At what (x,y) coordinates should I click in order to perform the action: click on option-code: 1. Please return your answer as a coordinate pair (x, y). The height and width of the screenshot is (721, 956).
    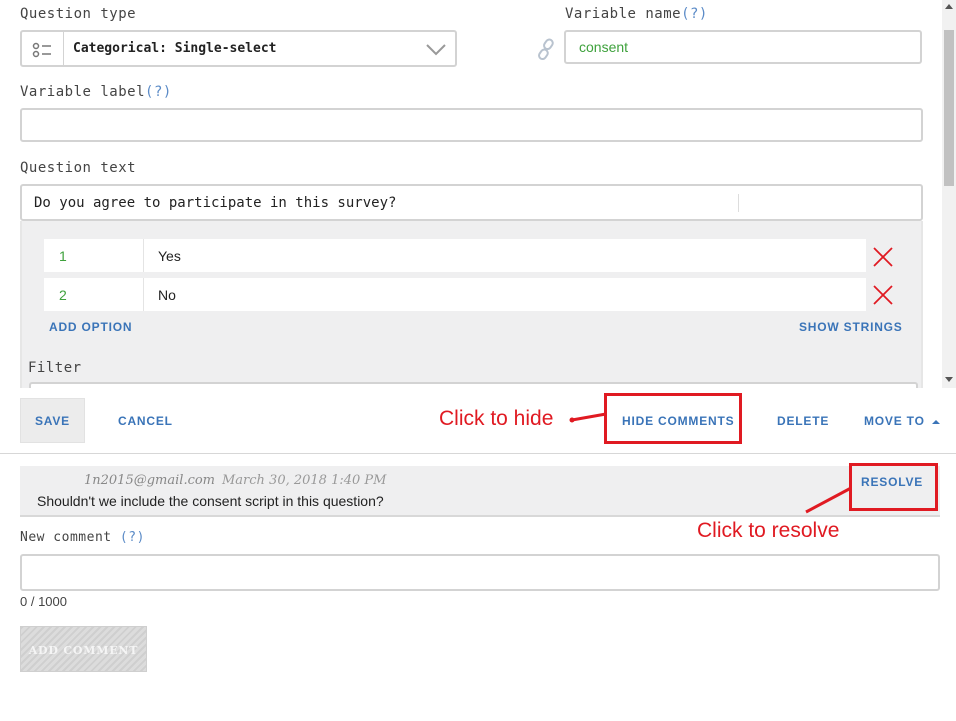
    Looking at the image, I should click on (63, 256).